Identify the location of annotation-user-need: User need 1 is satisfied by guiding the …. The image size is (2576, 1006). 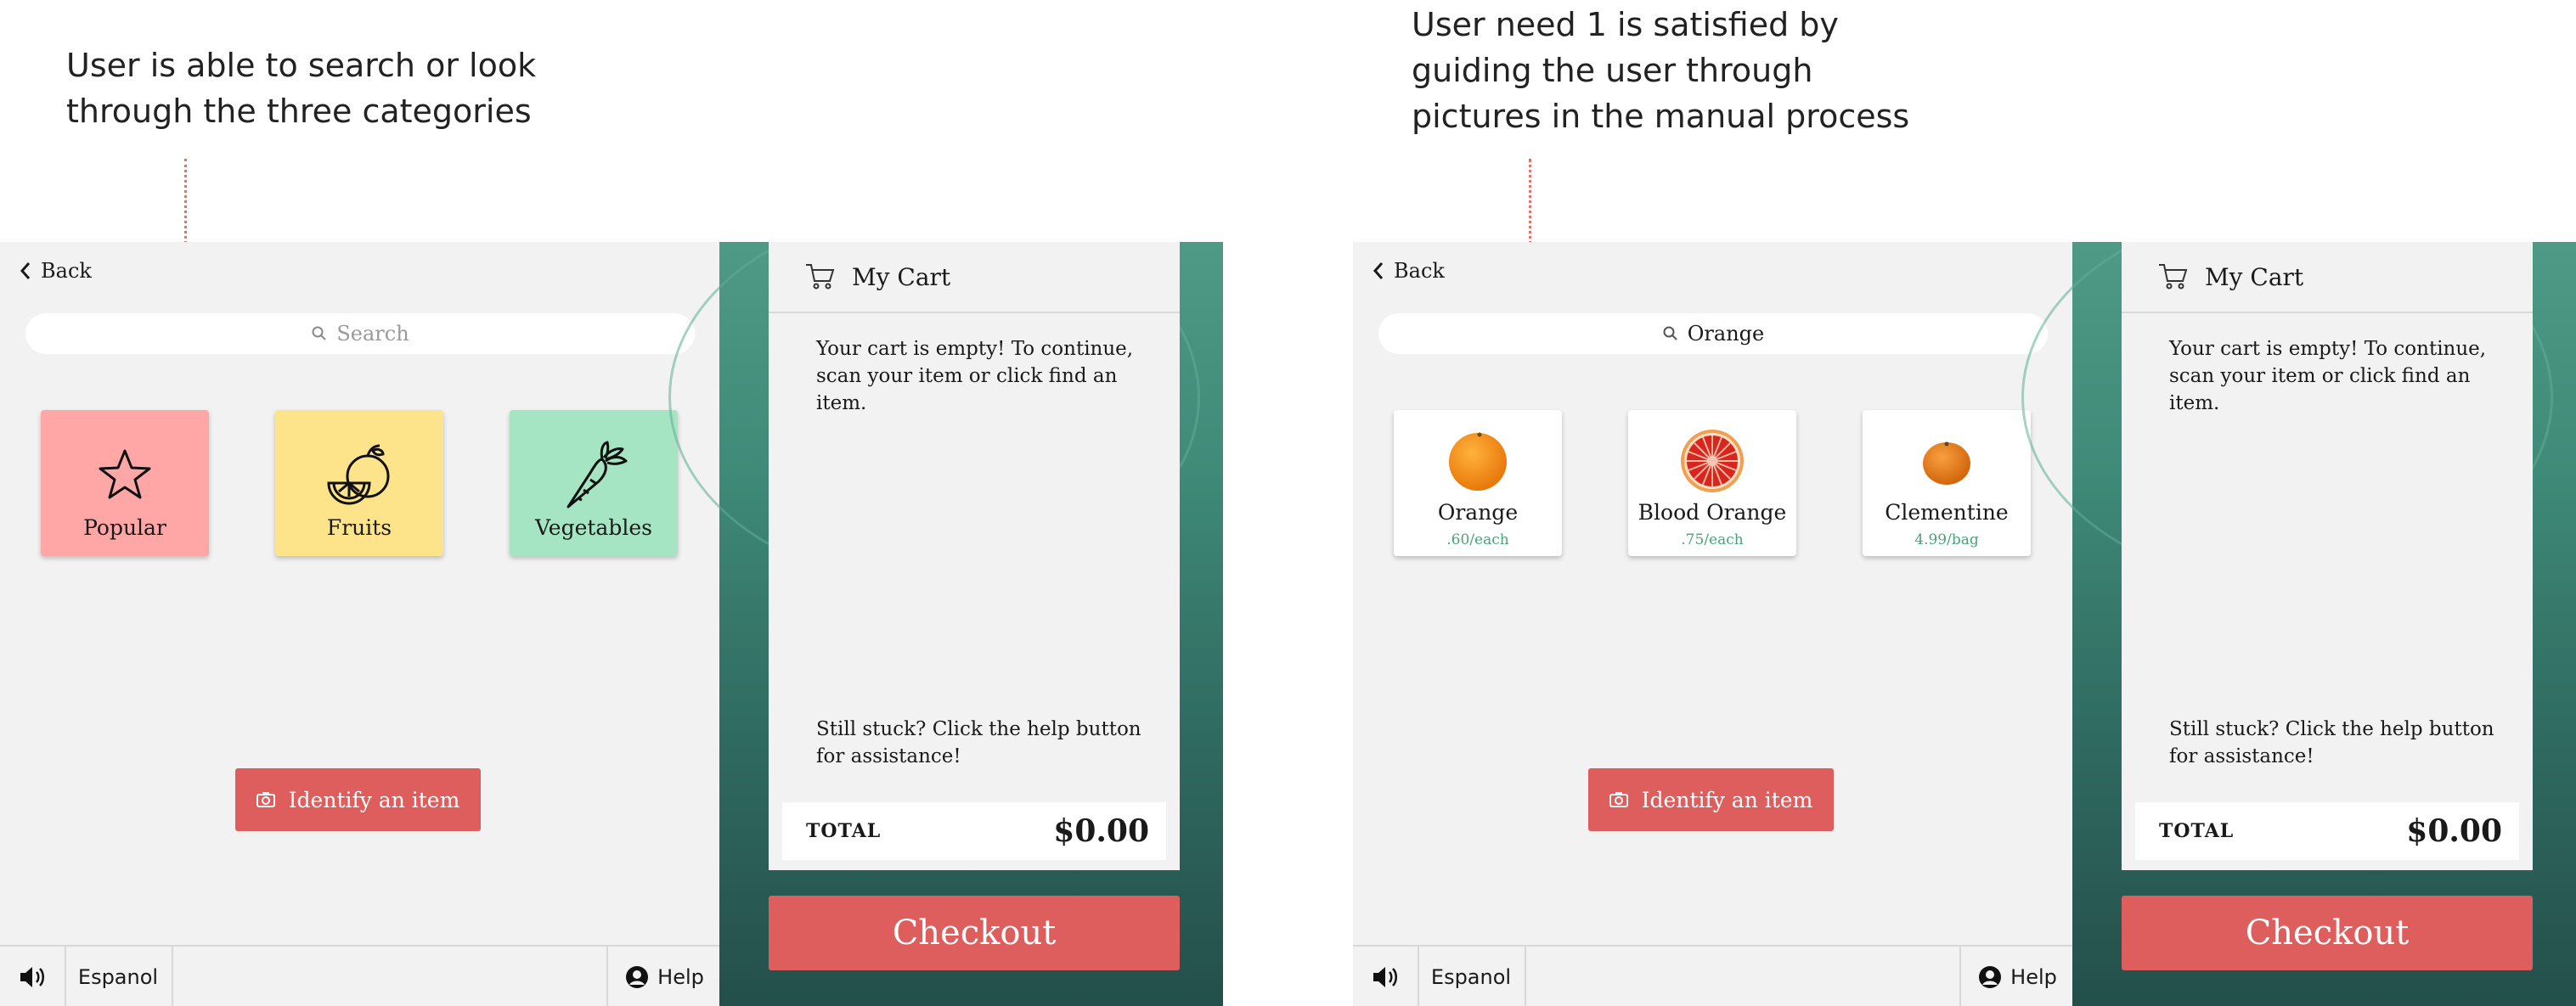
(1661, 71).